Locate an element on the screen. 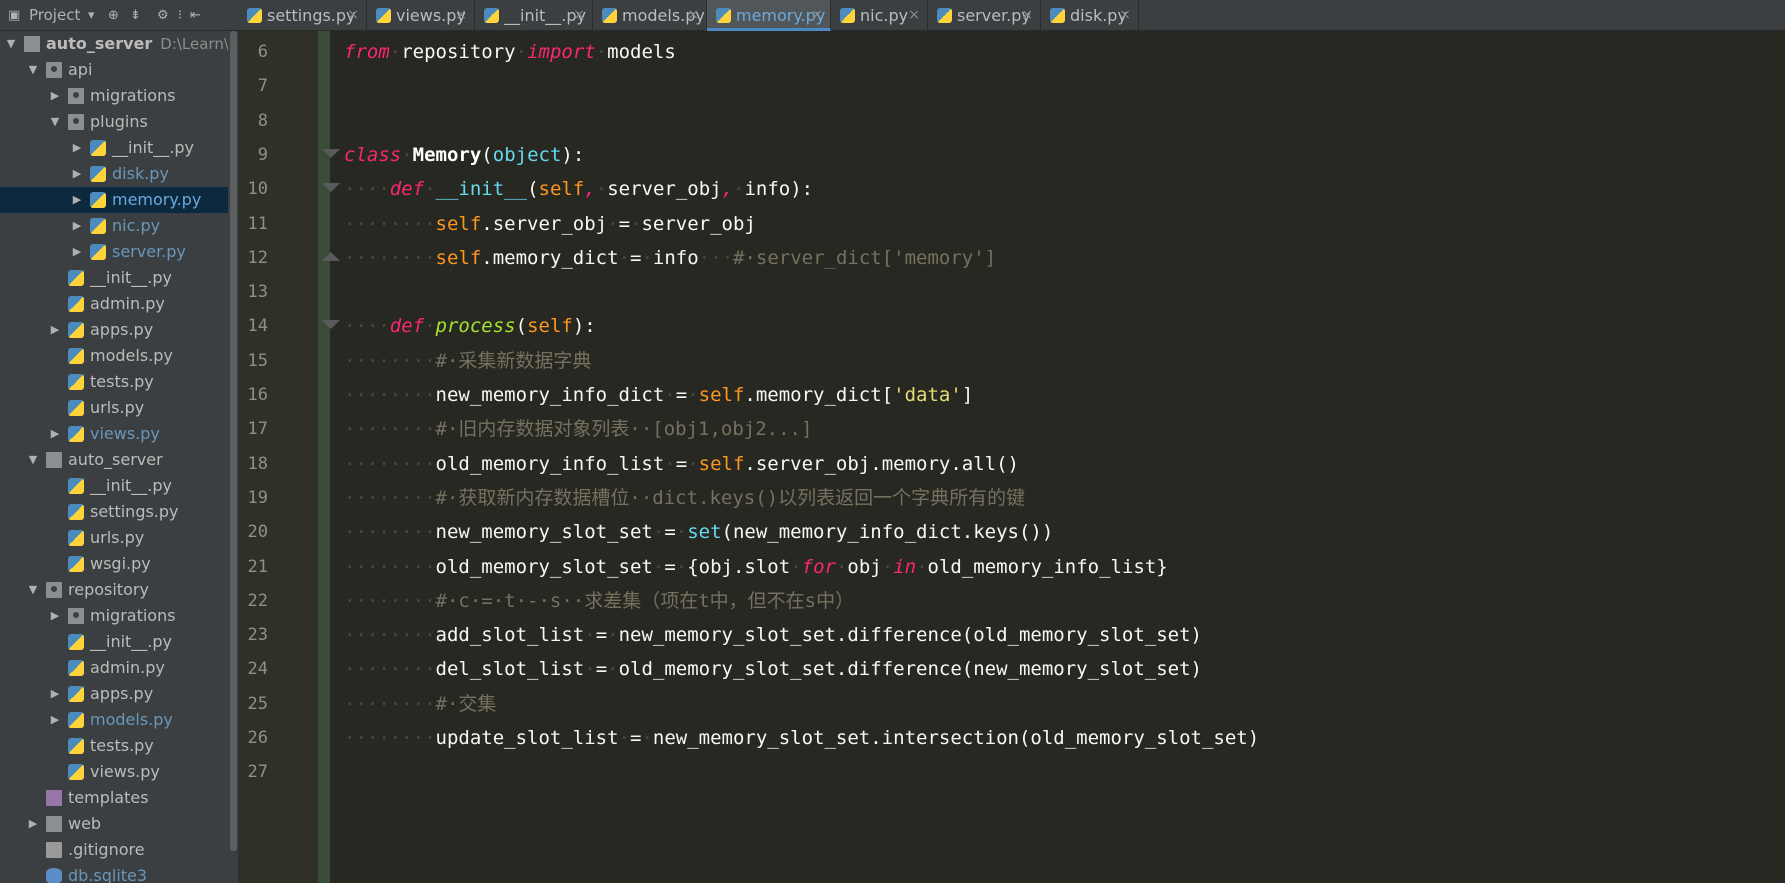 This screenshot has width=1785, height=883. code-token: #·获取新内存数据槽位··dict.keys()以列表返回一个字典所有的键 is located at coordinates (730, 497).